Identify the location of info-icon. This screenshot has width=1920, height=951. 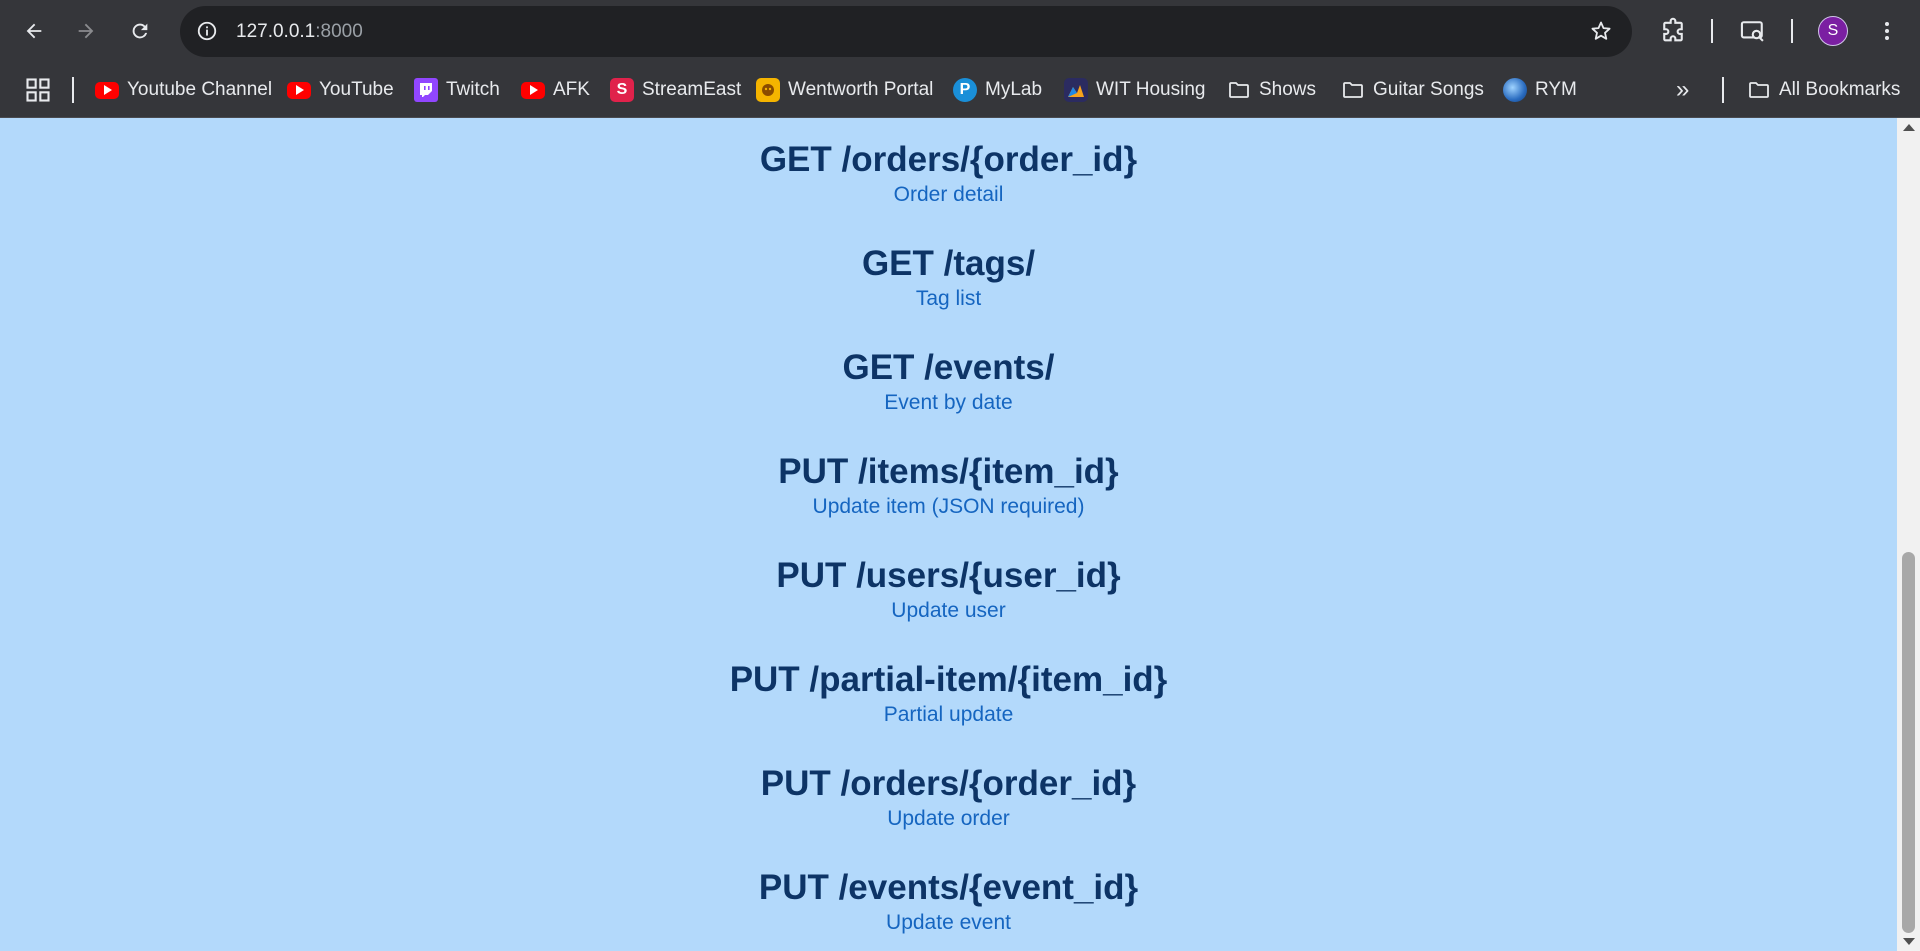
(207, 31).